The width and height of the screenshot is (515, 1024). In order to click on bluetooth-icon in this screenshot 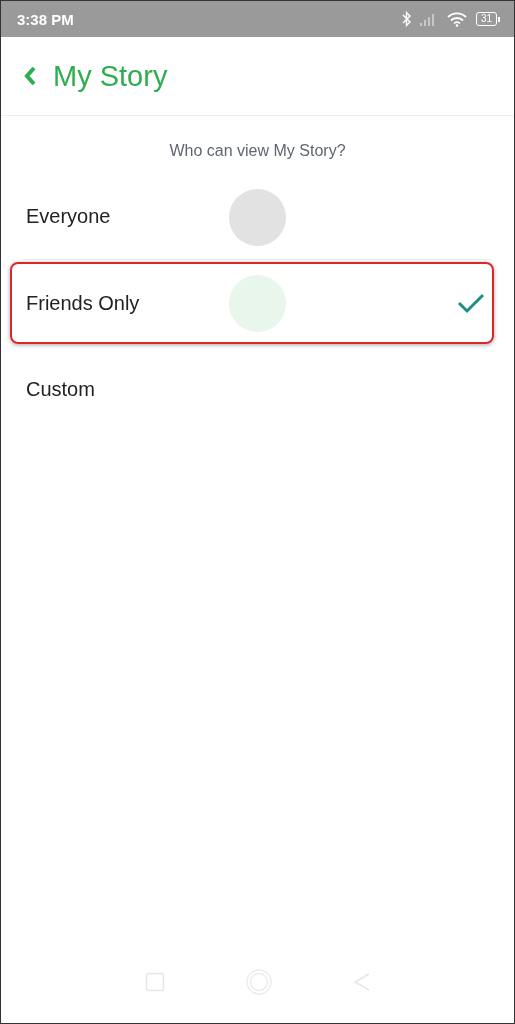, I will do `click(406, 19)`.